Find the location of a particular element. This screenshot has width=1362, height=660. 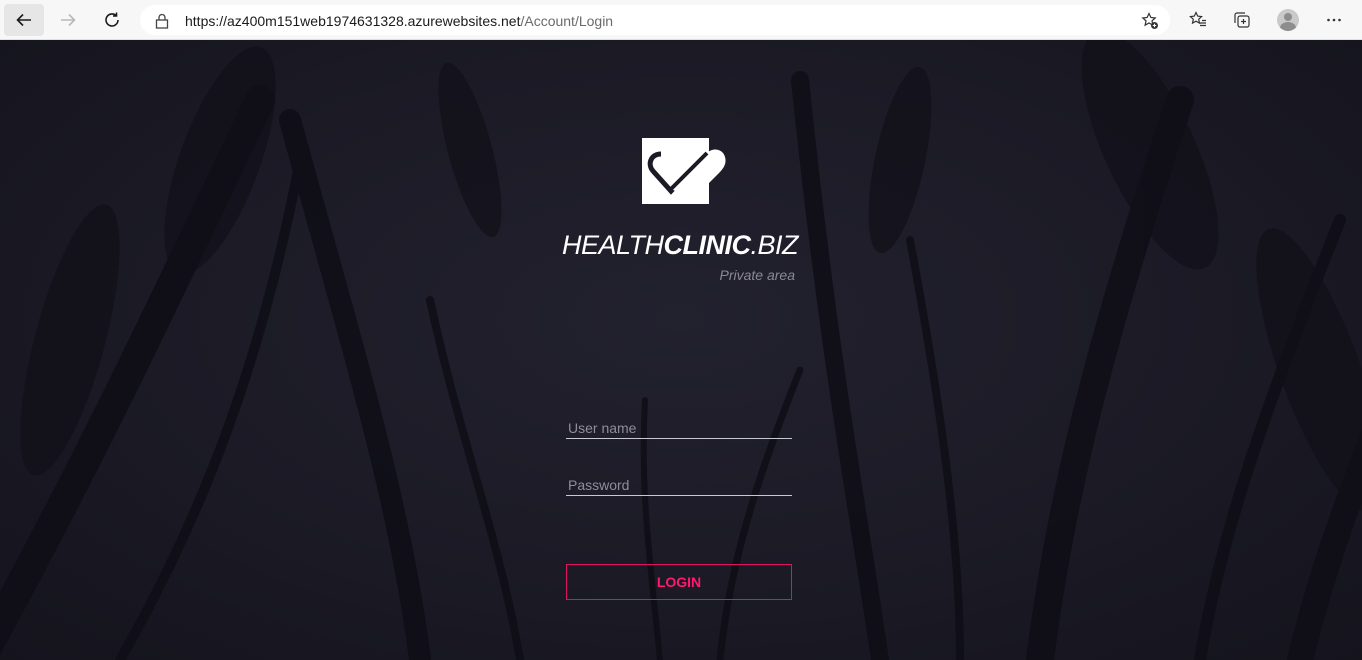

brand-wordmark: HEALTHCLINIC.BIZ is located at coordinates (680, 245).